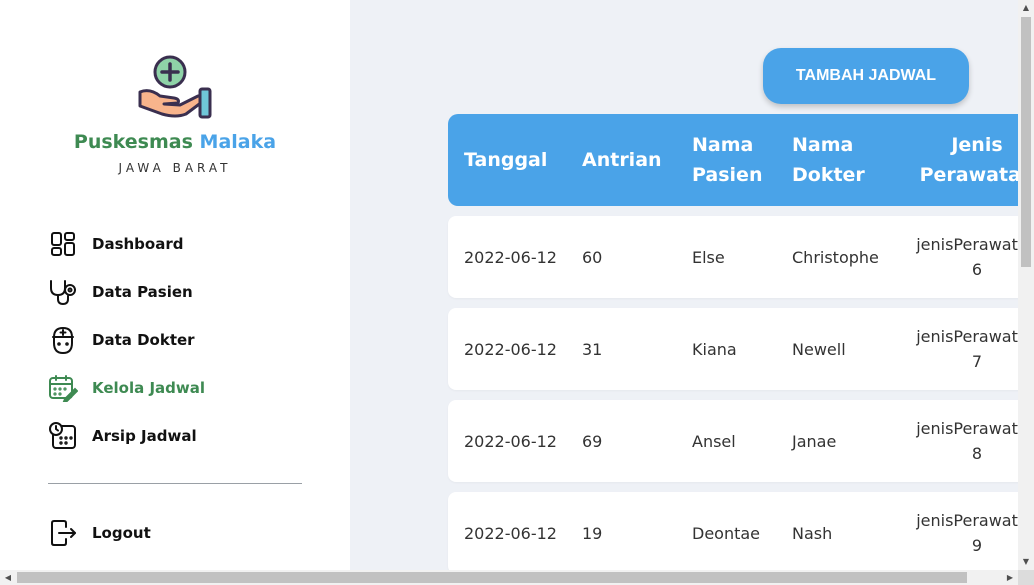  Describe the element at coordinates (967, 441) in the screenshot. I see `cell-jenis: jenisPerawatan8` at that location.